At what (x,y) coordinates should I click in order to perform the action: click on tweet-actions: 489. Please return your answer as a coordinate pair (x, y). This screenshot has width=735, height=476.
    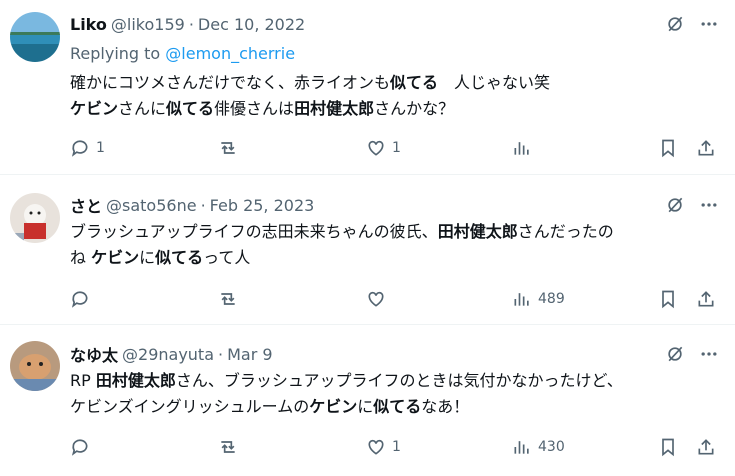
    Looking at the image, I should click on (395, 299).